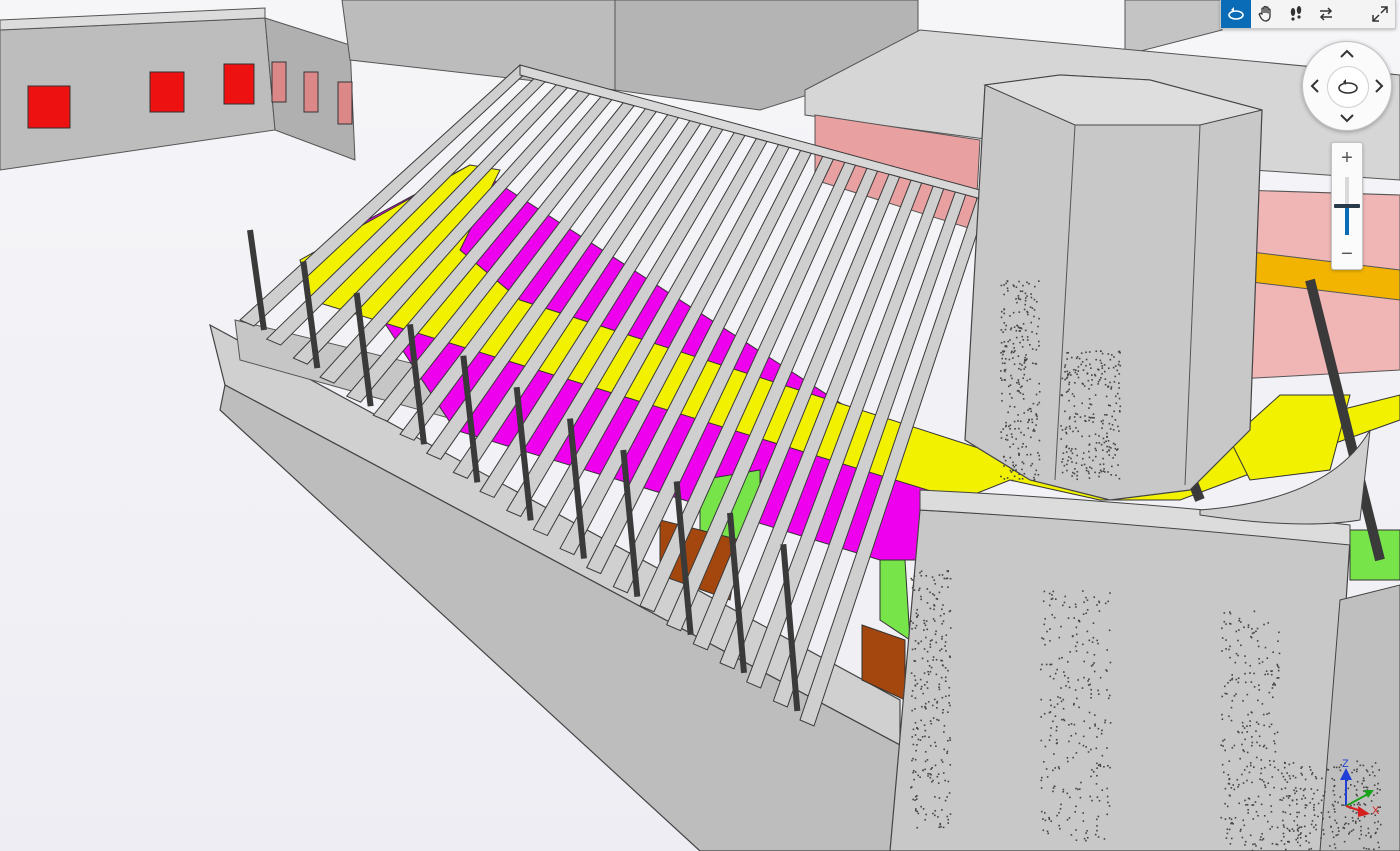 The image size is (1400, 851). I want to click on walk-tool-button, so click(1296, 14).